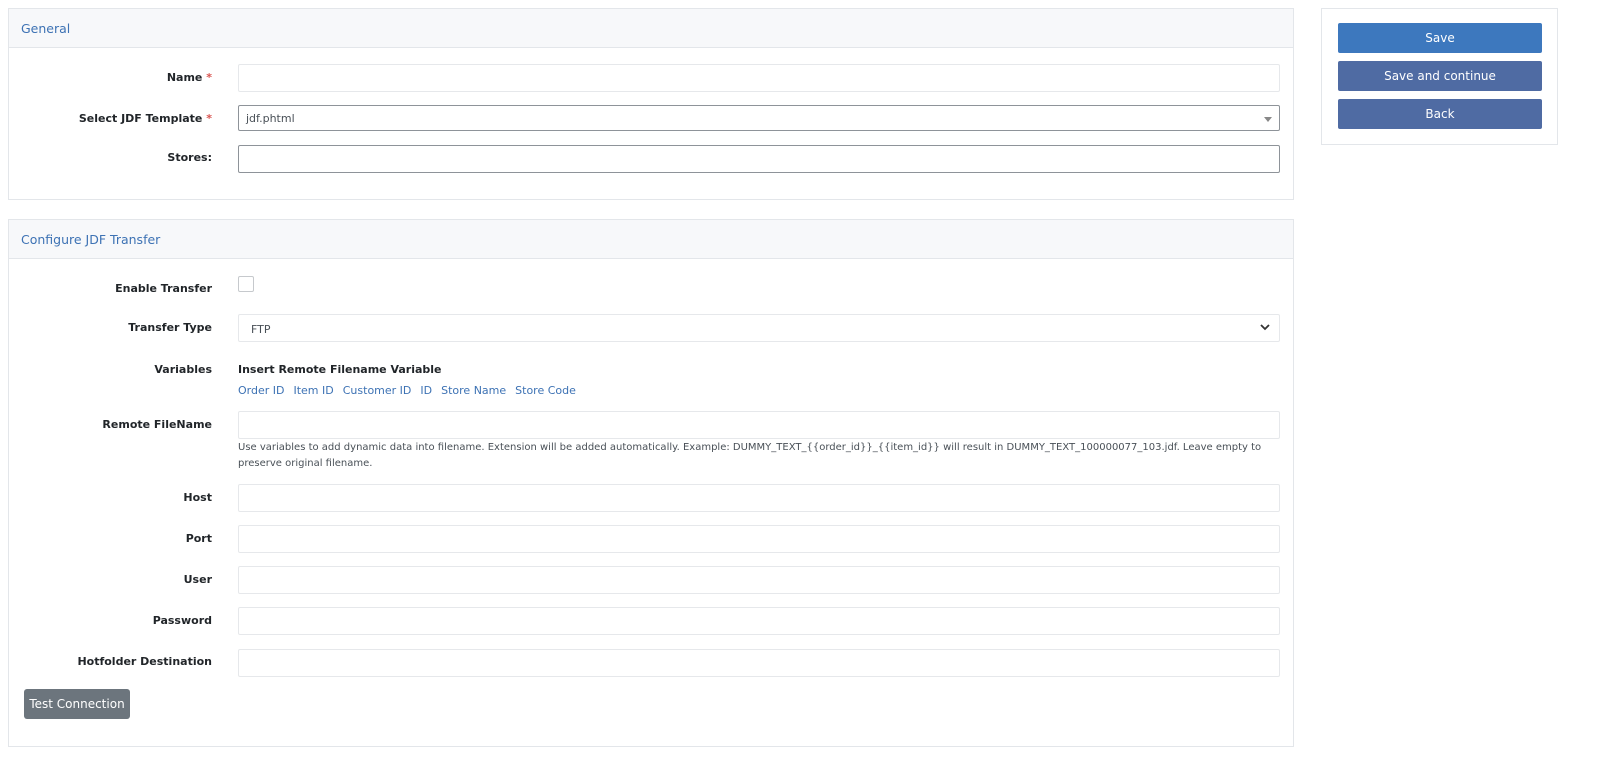 This screenshot has height=782, width=1621. I want to click on template-select: jdf.phtml, so click(759, 118).